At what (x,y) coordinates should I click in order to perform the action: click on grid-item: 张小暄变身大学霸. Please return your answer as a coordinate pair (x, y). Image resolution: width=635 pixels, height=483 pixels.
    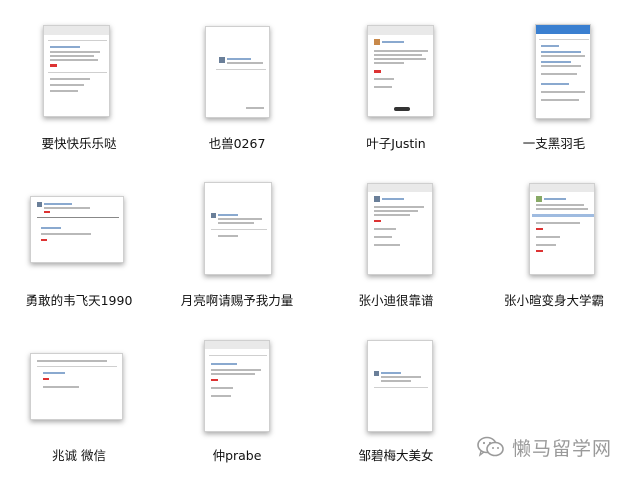
    Looking at the image, I should click on (554, 250).